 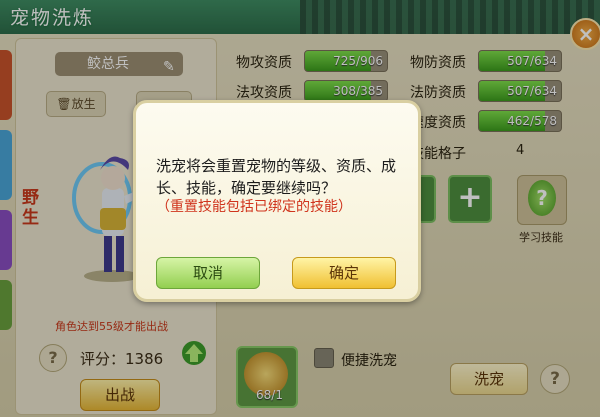 What do you see at coordinates (208, 273) in the screenshot?
I see `cancel-button: 取消` at bounding box center [208, 273].